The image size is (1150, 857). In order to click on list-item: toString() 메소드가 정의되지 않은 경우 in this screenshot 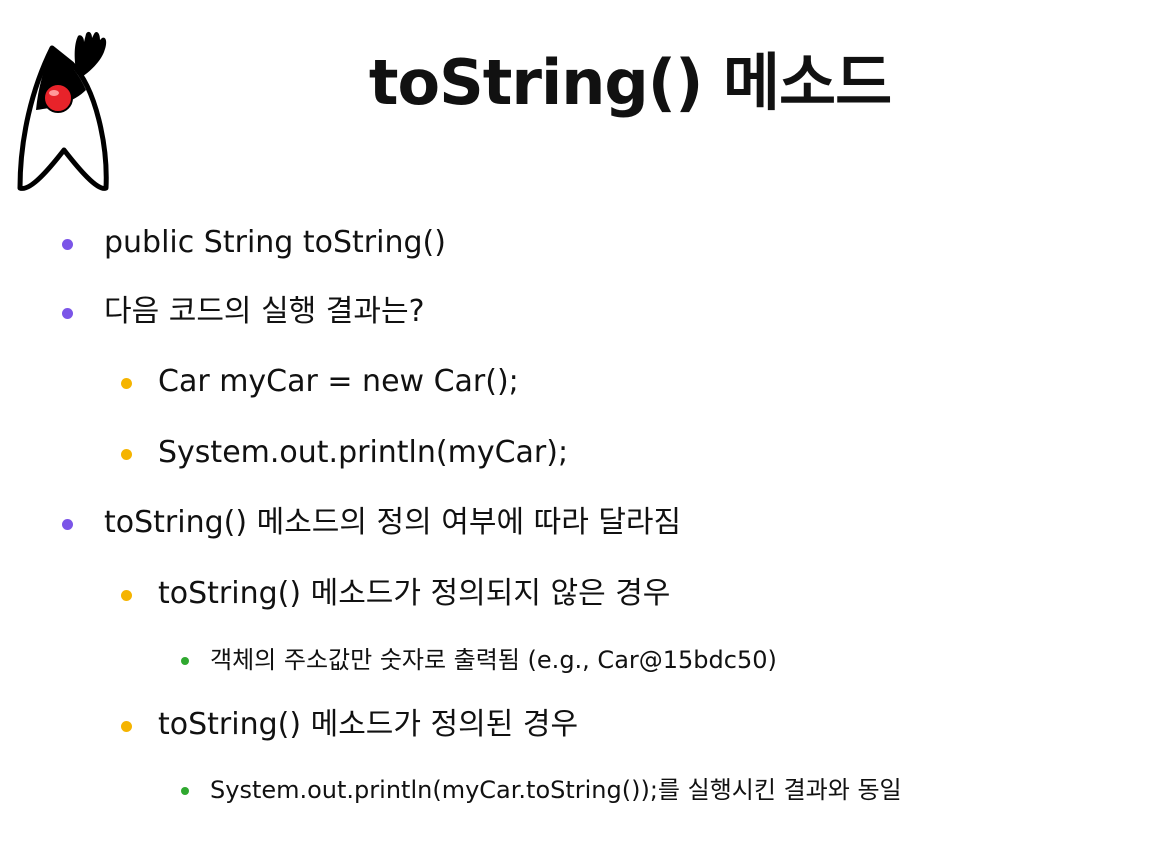, I will do `click(396, 593)`.